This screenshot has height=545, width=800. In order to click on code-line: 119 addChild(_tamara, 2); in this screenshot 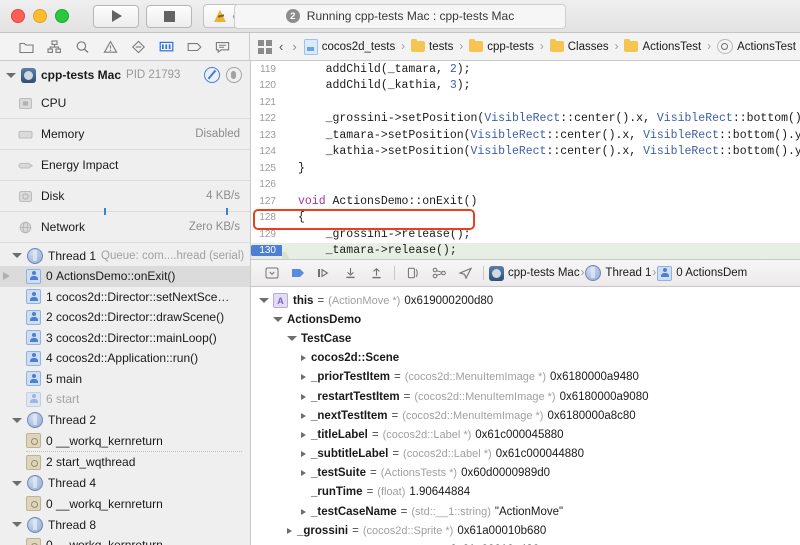, I will do `click(525, 69)`.